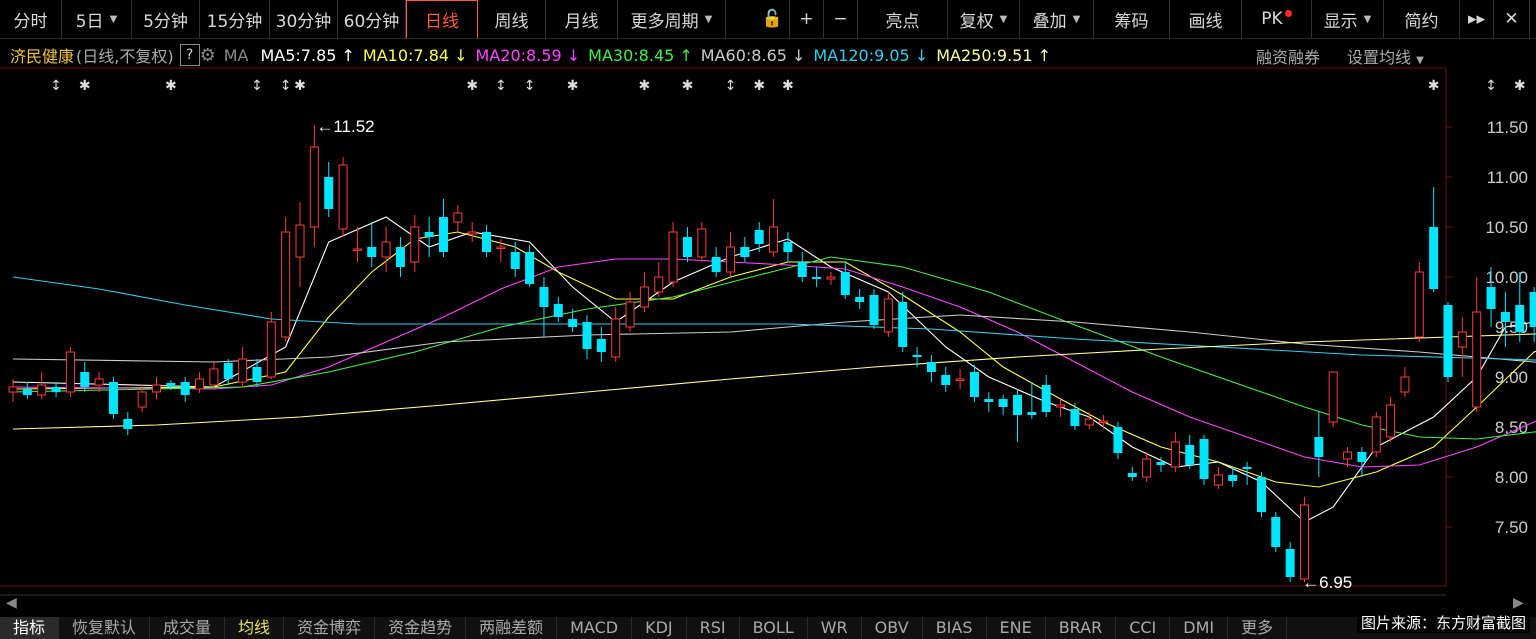 The image size is (1536, 639). I want to click on indicator-tab: 成交量, so click(188, 628).